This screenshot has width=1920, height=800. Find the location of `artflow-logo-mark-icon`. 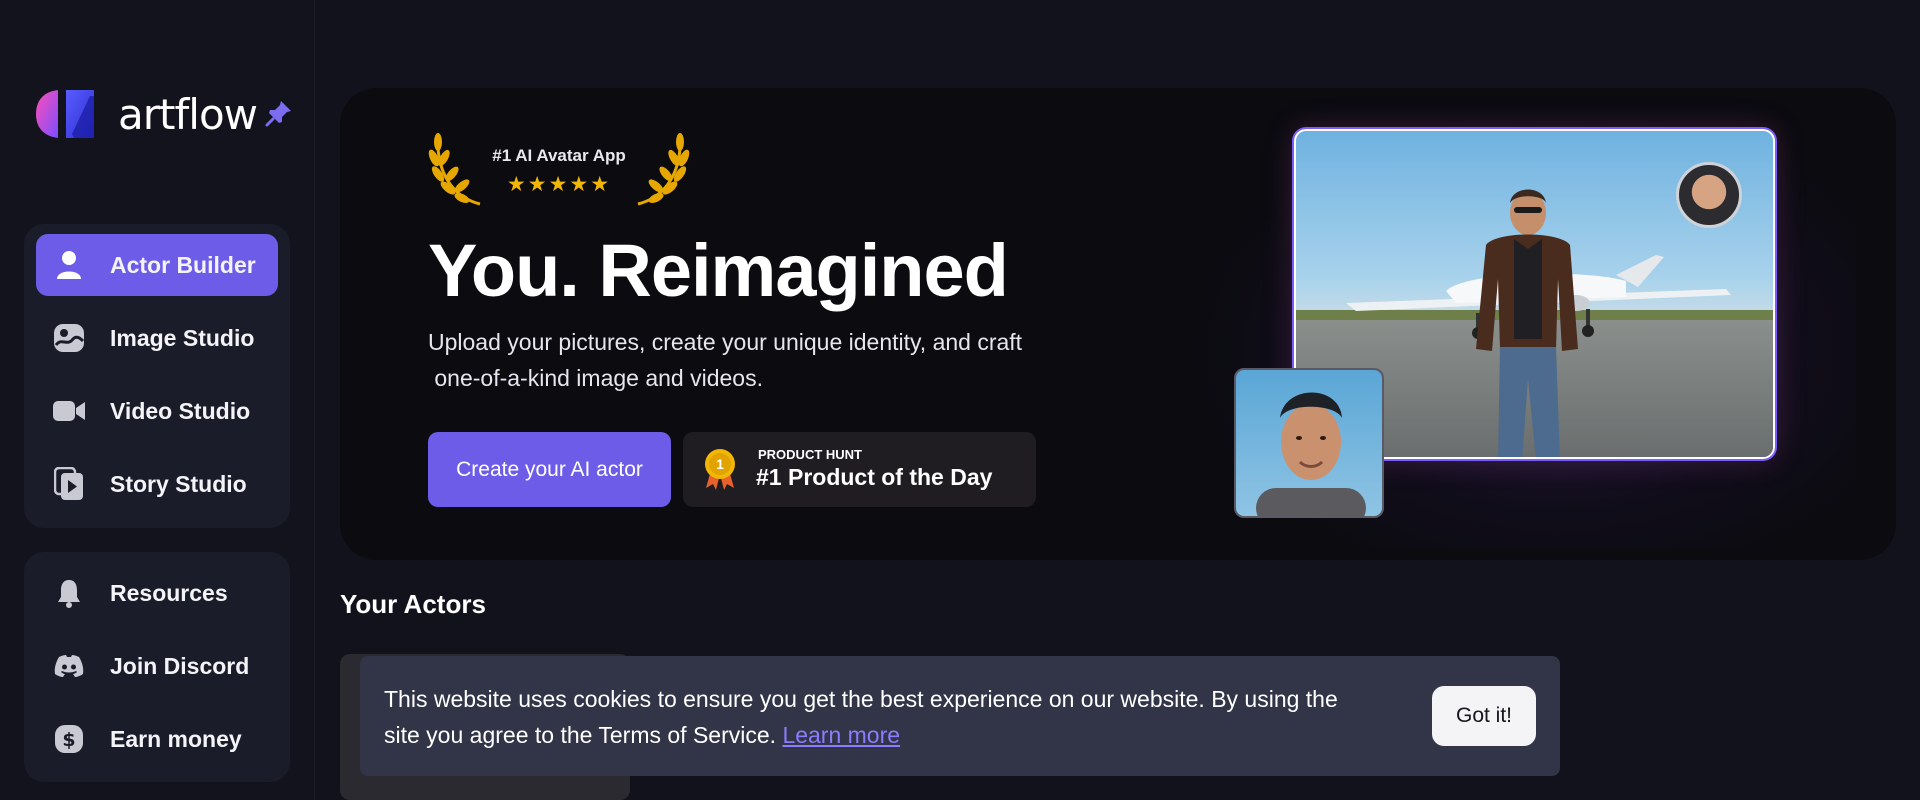

artflow-logo-mark-icon is located at coordinates (65, 114).